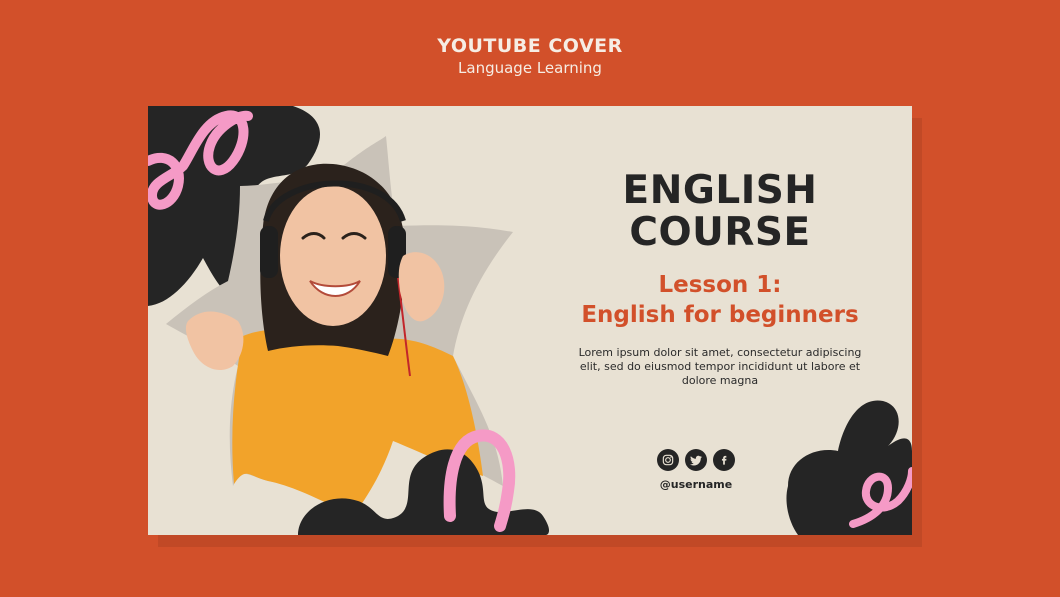 The image size is (1060, 597). I want to click on course-title-line-1: ENGLISH, so click(720, 190).